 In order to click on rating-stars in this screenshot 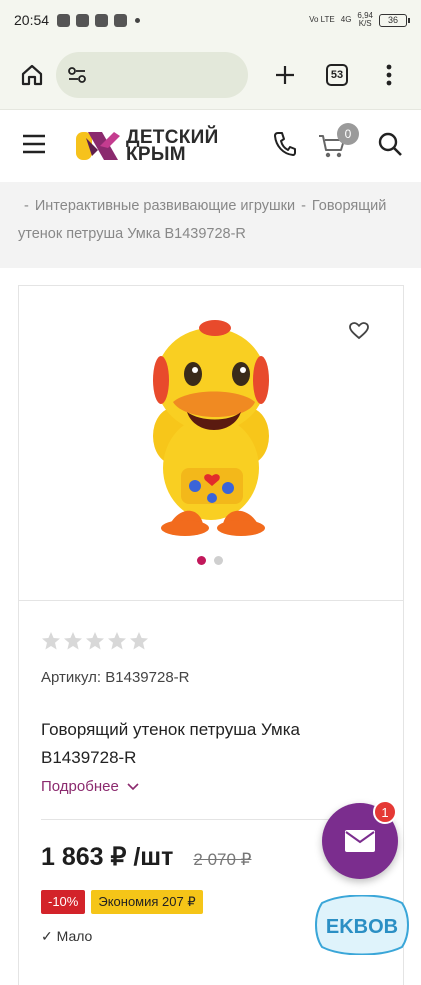, I will do `click(211, 641)`.